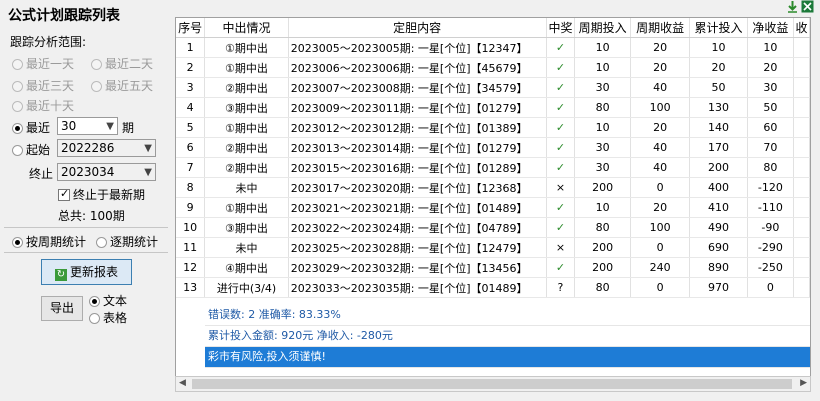 The height and width of the screenshot is (401, 820). What do you see at coordinates (31, 149) in the screenshot?
I see `option-start: 起始` at bounding box center [31, 149].